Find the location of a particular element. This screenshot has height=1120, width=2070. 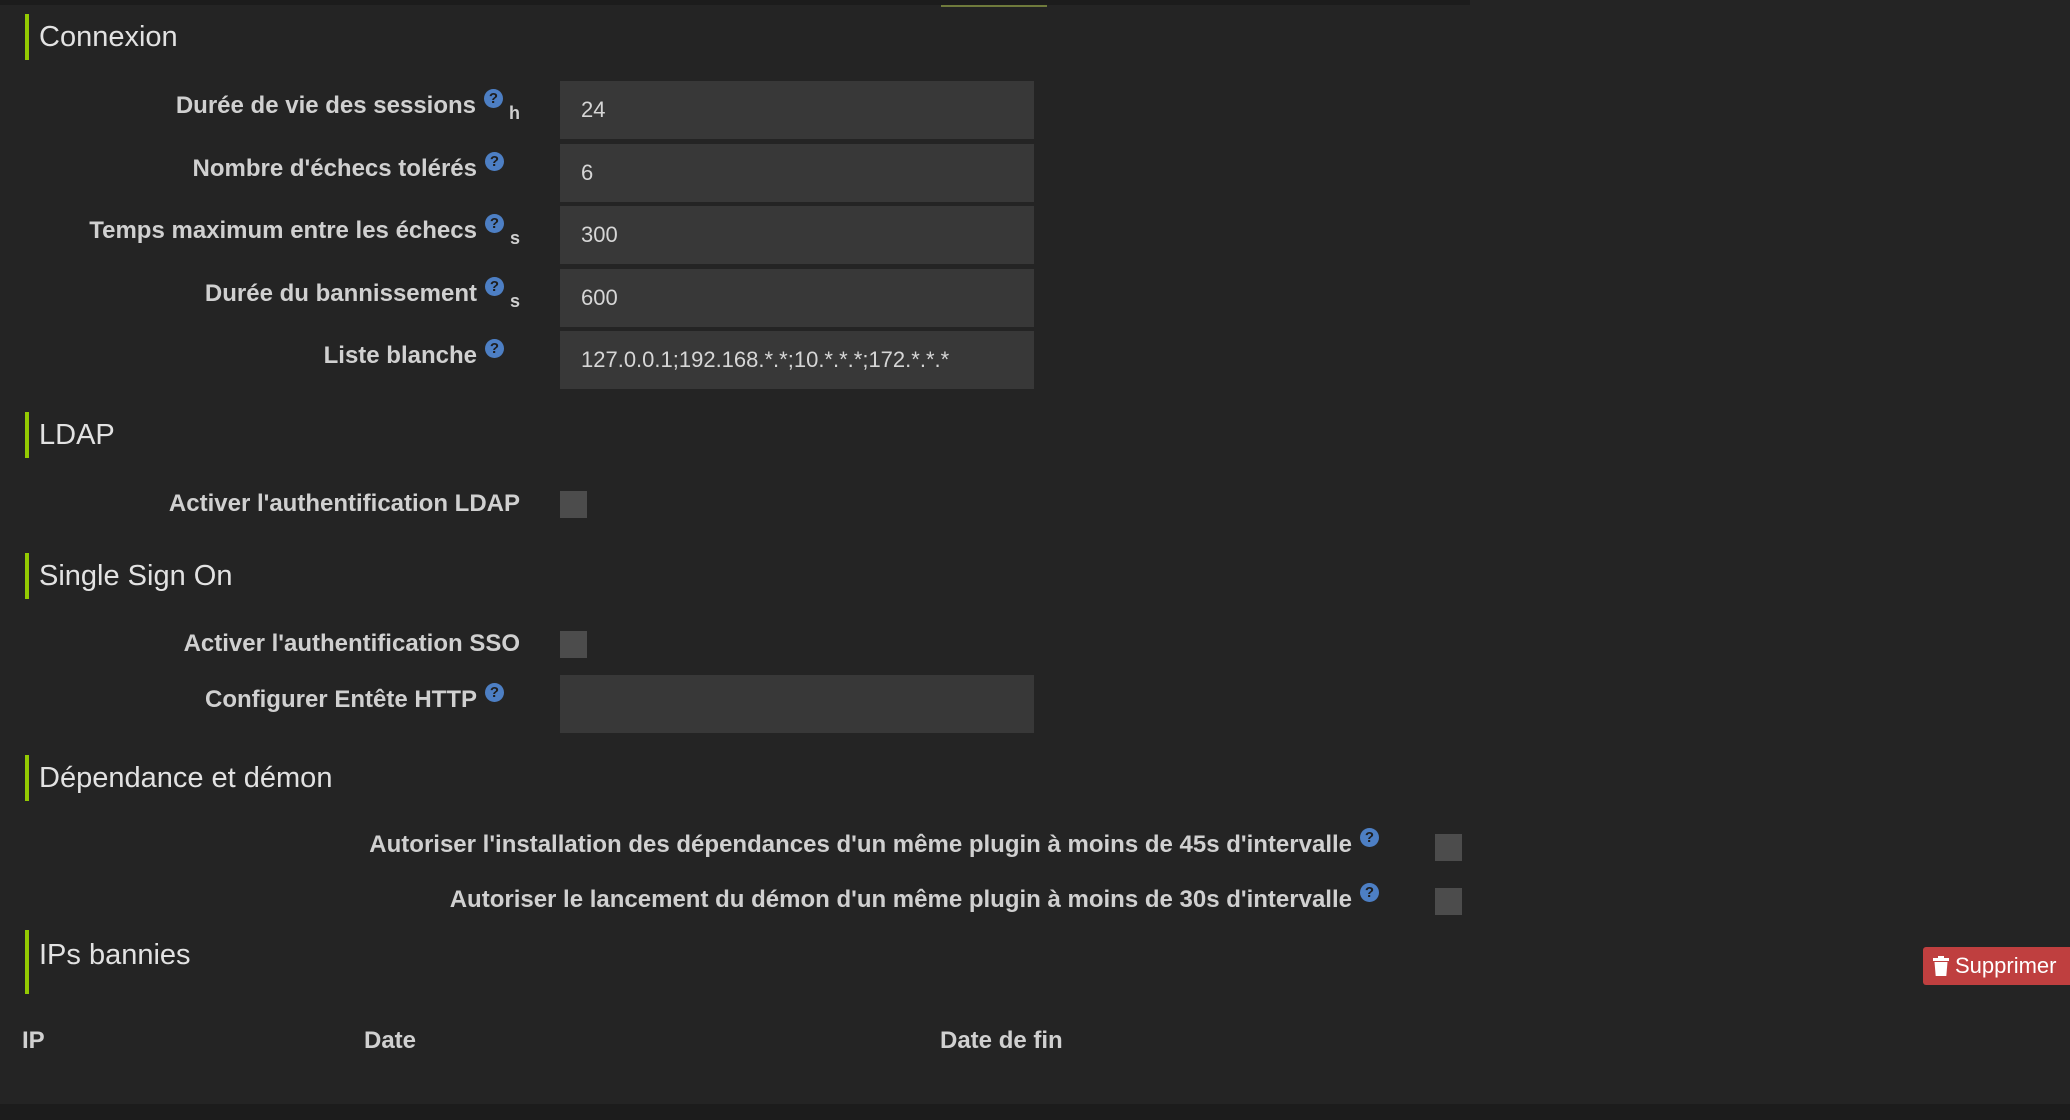

field-row-ban-duration: Durée du bannissement ? s is located at coordinates (260, 298).